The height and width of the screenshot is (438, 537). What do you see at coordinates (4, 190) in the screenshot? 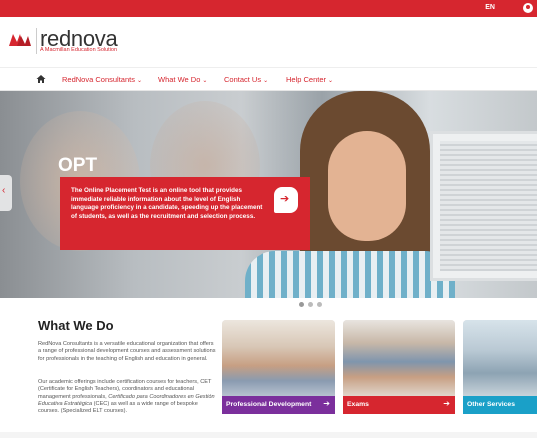
I see `chevron-left-icon: ‹` at bounding box center [4, 190].